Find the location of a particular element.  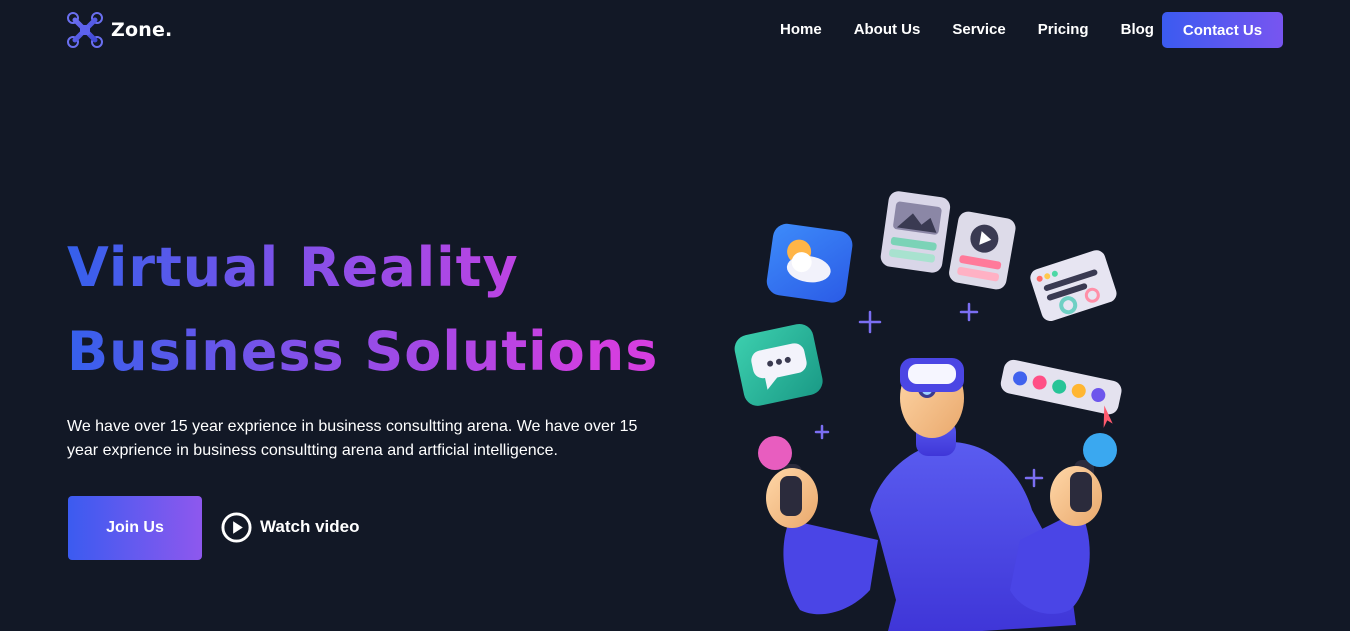

color-palette-card-icon is located at coordinates (1061, 393).